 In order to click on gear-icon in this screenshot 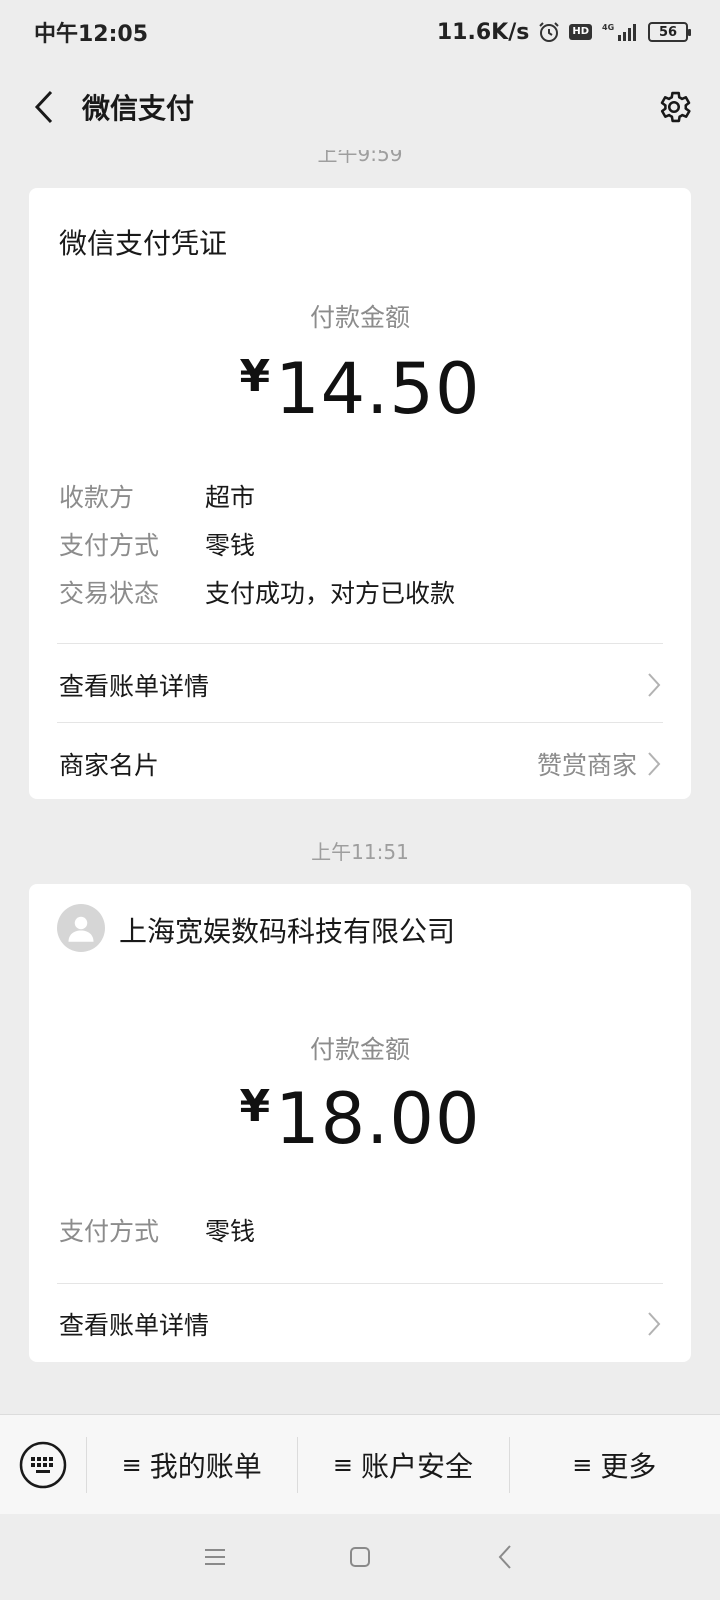, I will do `click(675, 107)`.